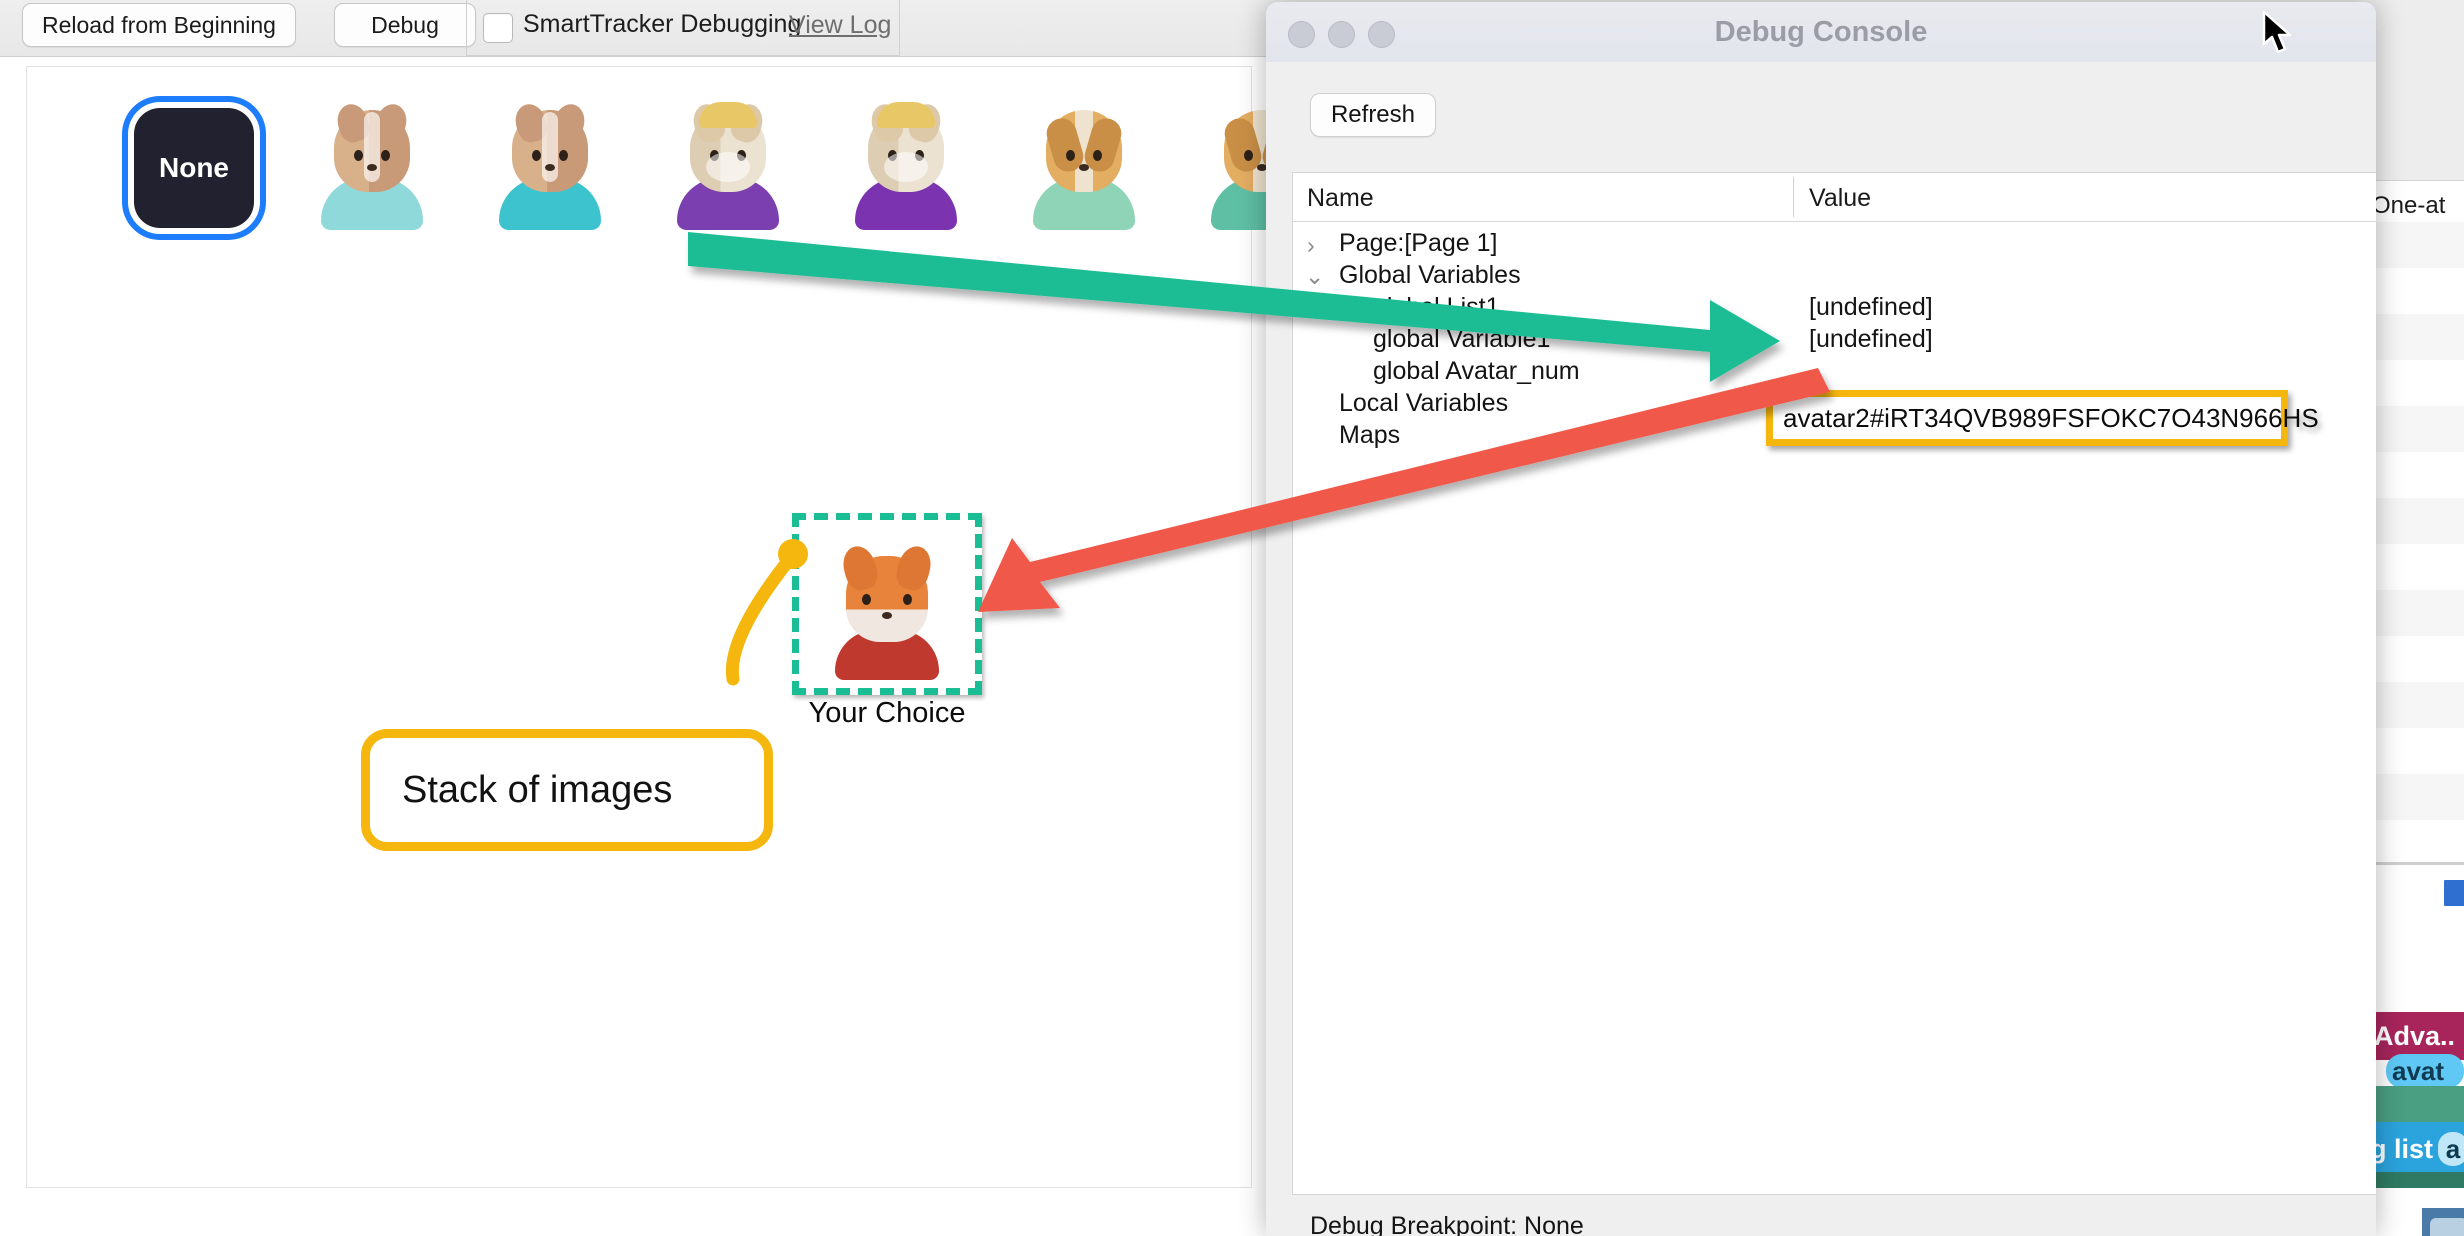  What do you see at coordinates (1462, 339) in the screenshot?
I see `tree-row-name: global Variable1` at bounding box center [1462, 339].